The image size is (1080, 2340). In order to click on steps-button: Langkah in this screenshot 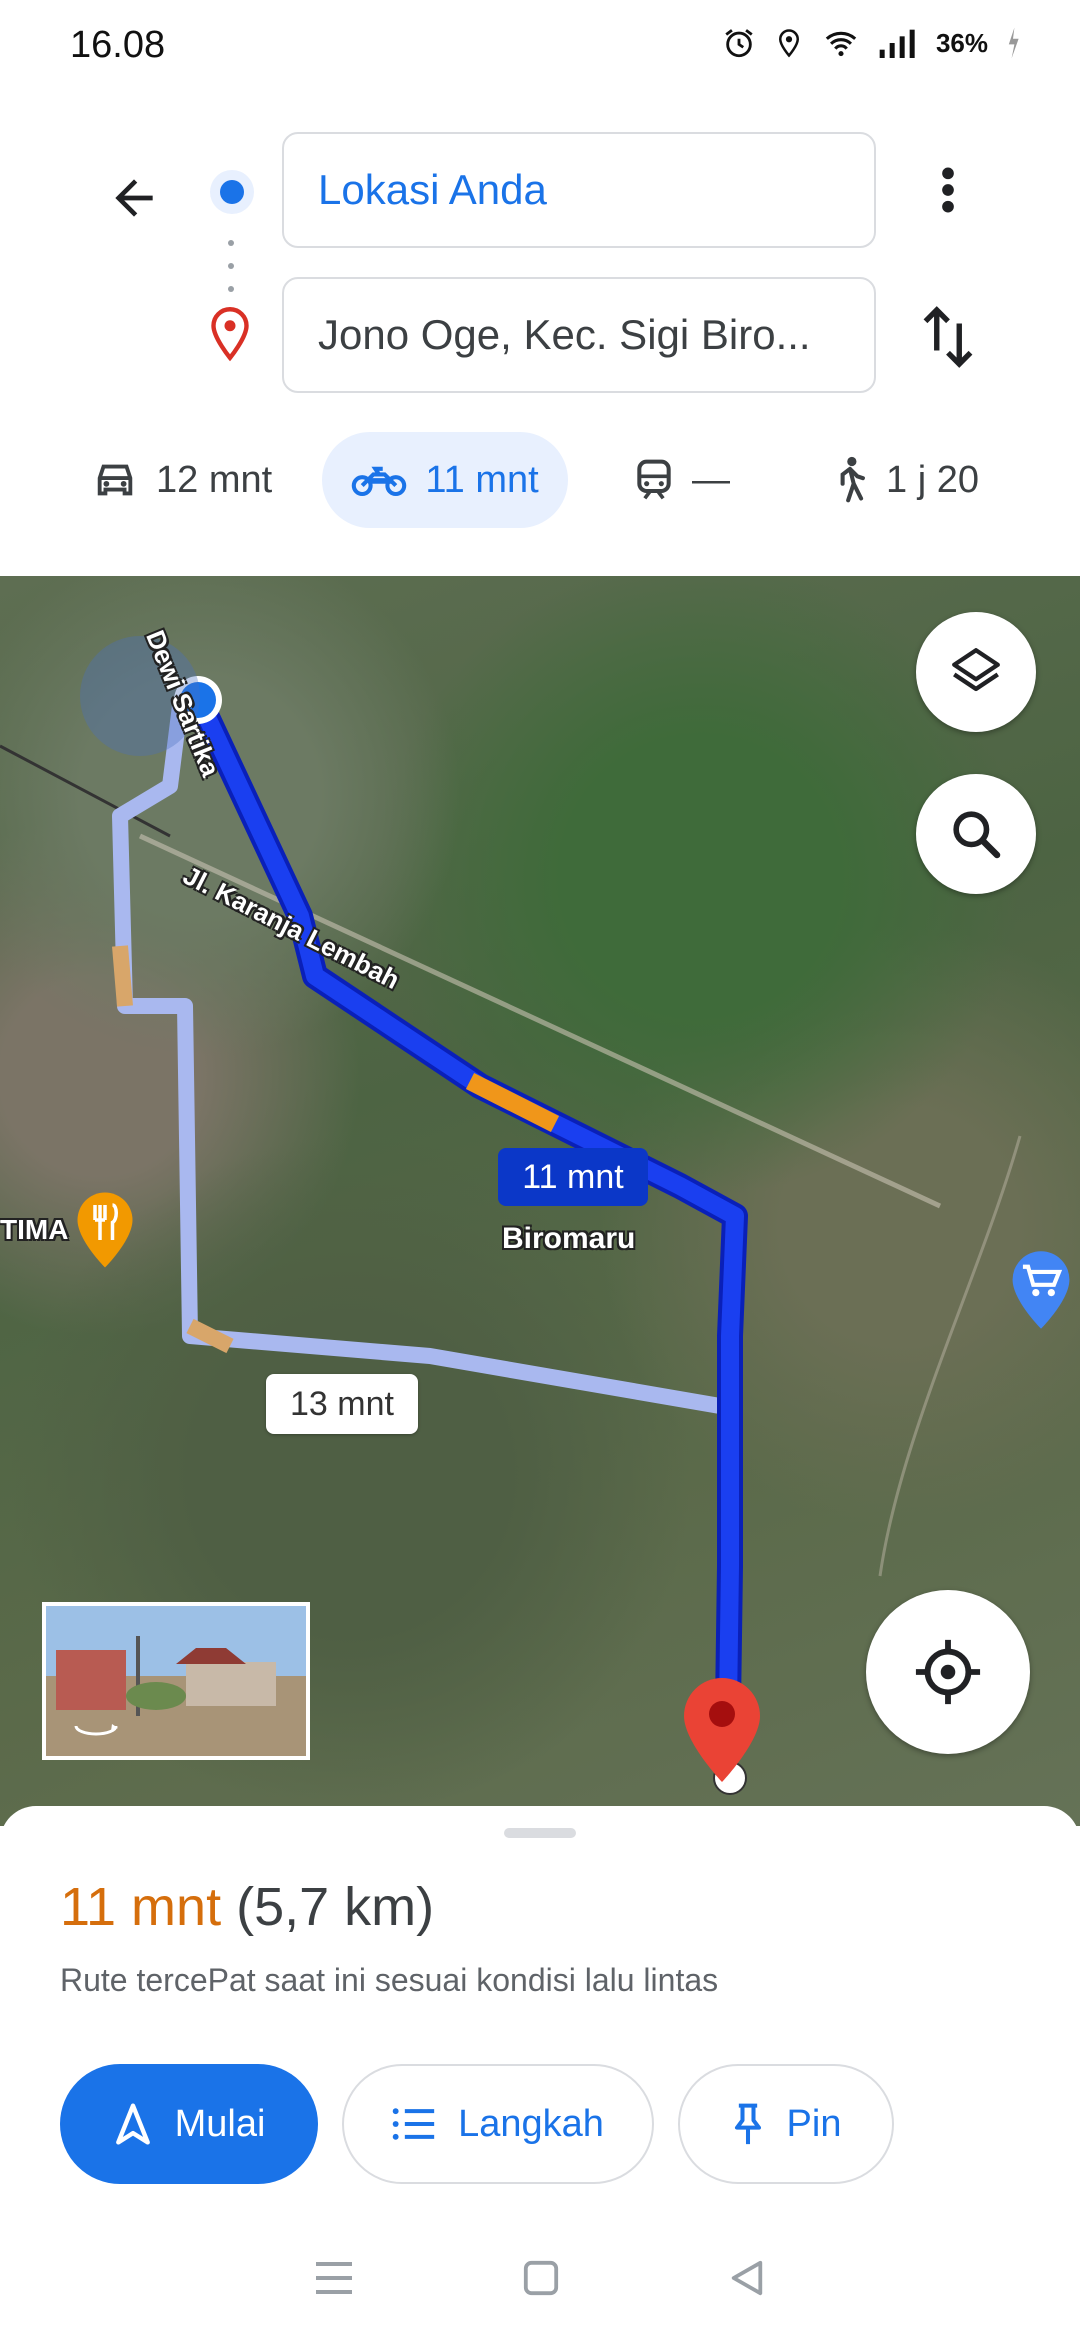, I will do `click(498, 2124)`.